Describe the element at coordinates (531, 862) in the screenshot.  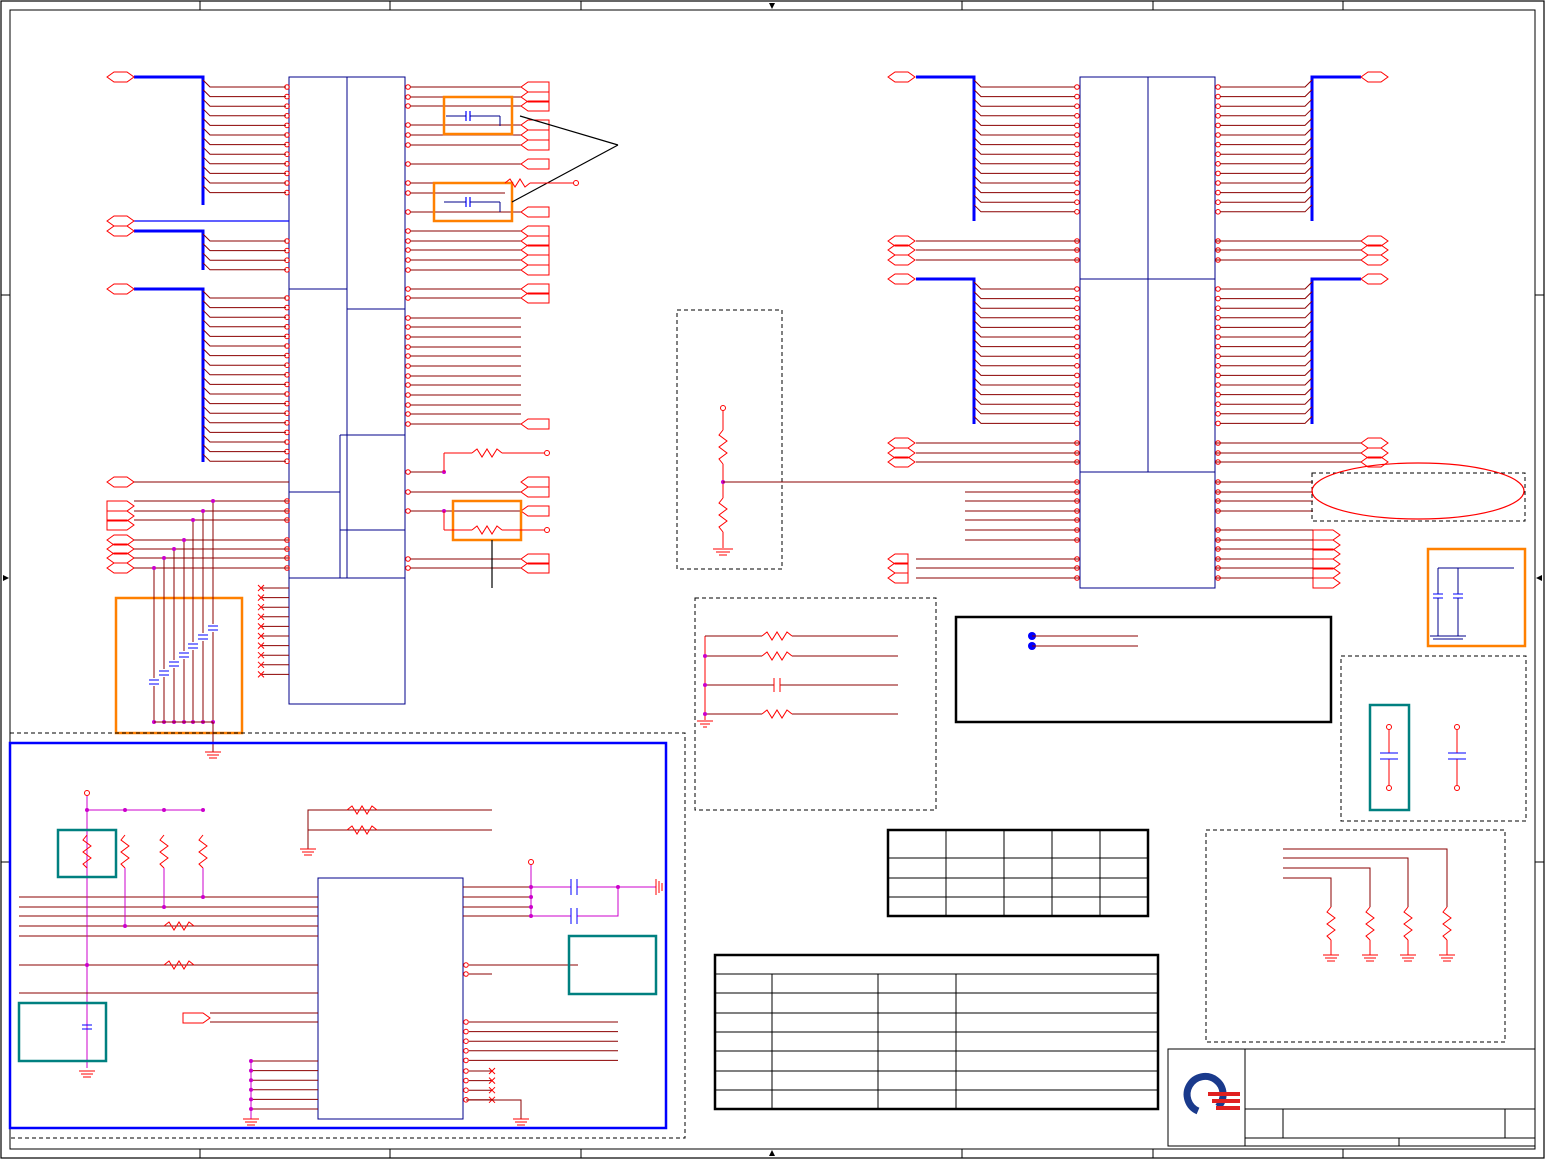
I see `power-pin-icon` at that location.